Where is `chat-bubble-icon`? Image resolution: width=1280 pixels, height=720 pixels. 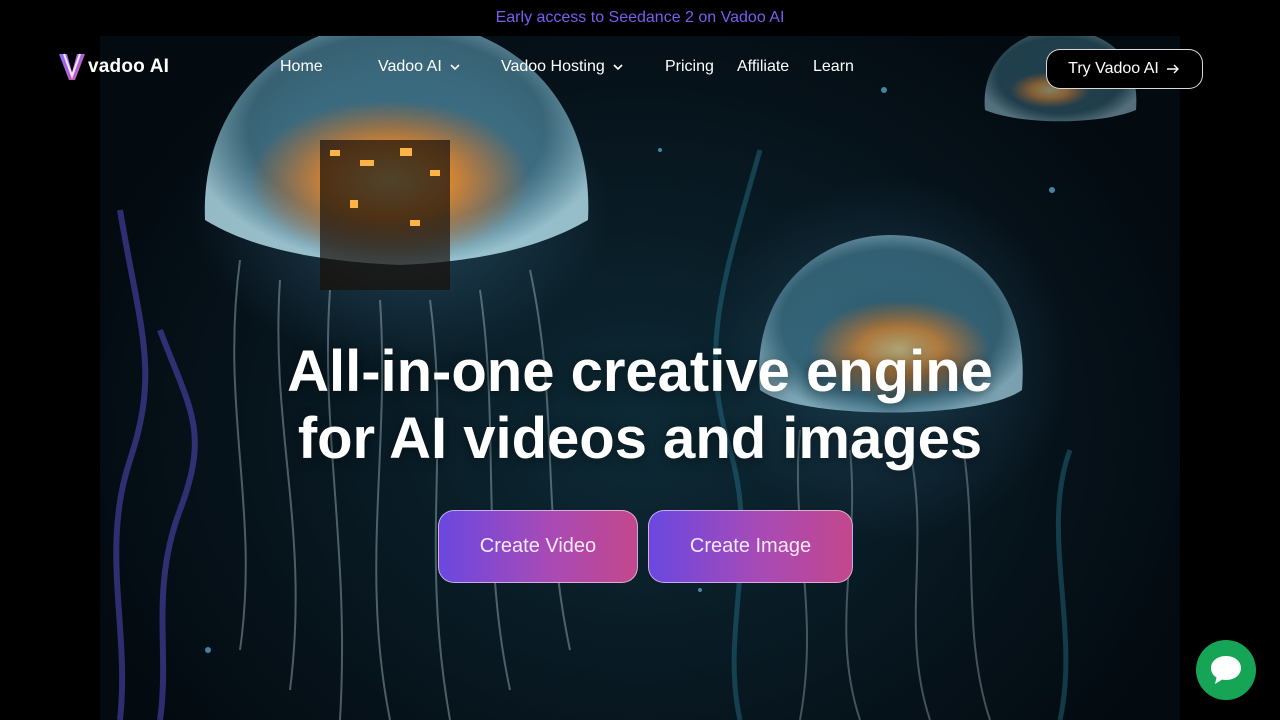
chat-bubble-icon is located at coordinates (1226, 670).